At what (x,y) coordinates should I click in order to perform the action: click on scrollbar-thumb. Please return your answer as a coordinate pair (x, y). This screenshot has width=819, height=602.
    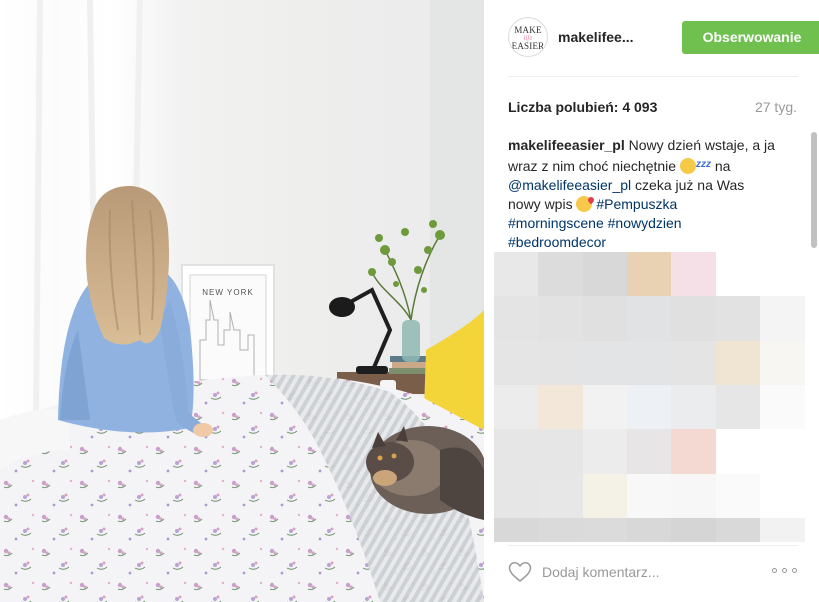
    Looking at the image, I should click on (814, 190).